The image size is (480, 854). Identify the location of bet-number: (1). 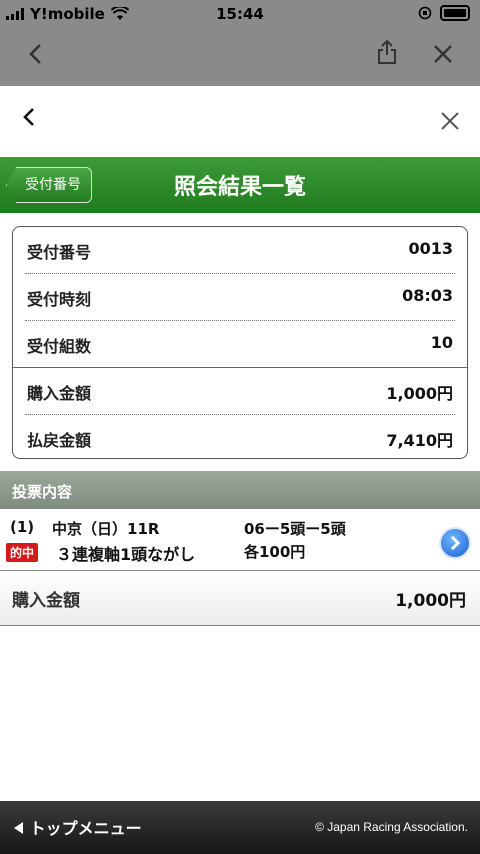
(22, 527).